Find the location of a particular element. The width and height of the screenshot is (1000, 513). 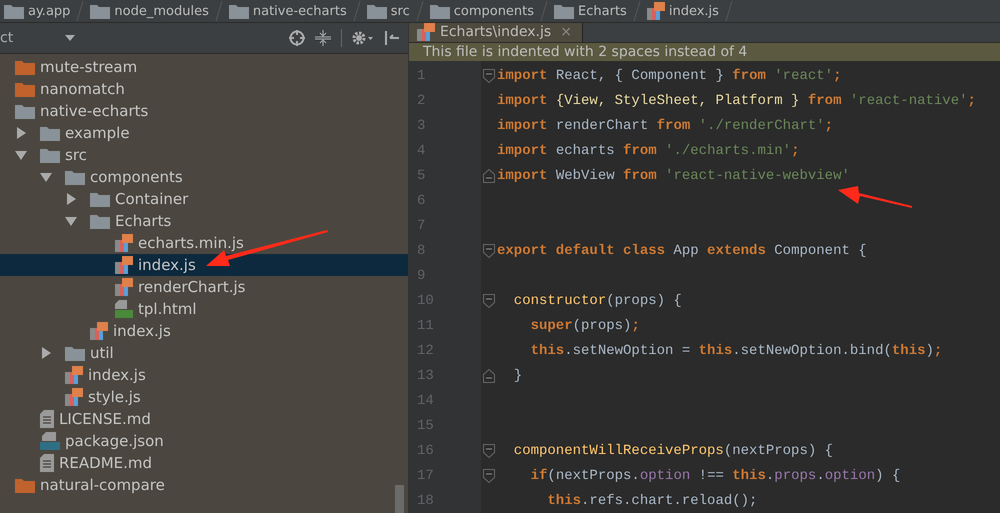

tree-item: README.md is located at coordinates (204, 463).